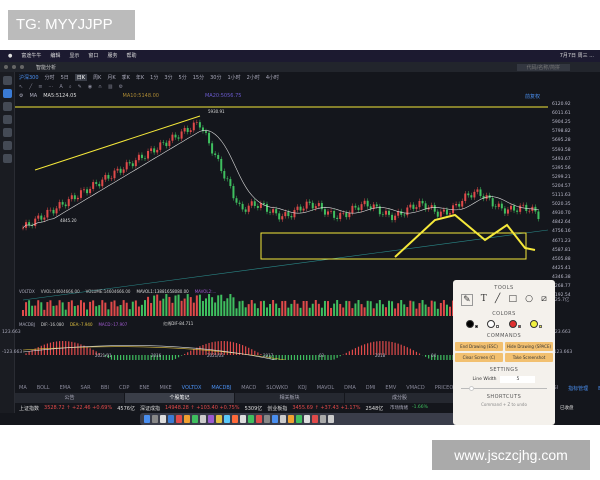 The image size is (600, 480). What do you see at coordinates (6, 67) in the screenshot?
I see `close-button` at bounding box center [6, 67].